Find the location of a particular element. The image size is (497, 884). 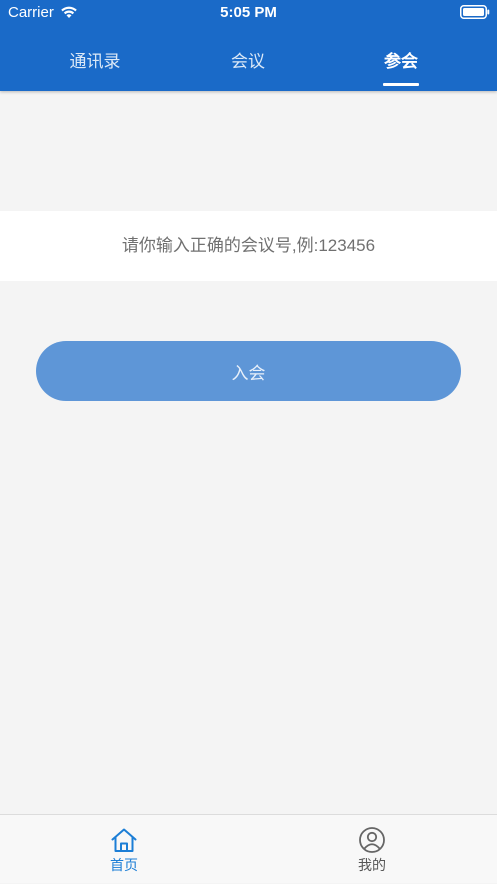

bottom-nav-home: 首页 is located at coordinates (124, 849).